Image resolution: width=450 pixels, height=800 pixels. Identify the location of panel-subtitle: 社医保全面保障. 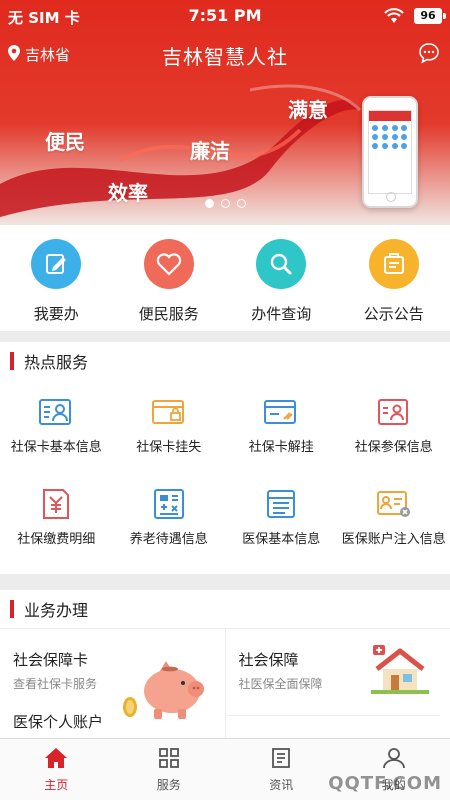
(280, 684).